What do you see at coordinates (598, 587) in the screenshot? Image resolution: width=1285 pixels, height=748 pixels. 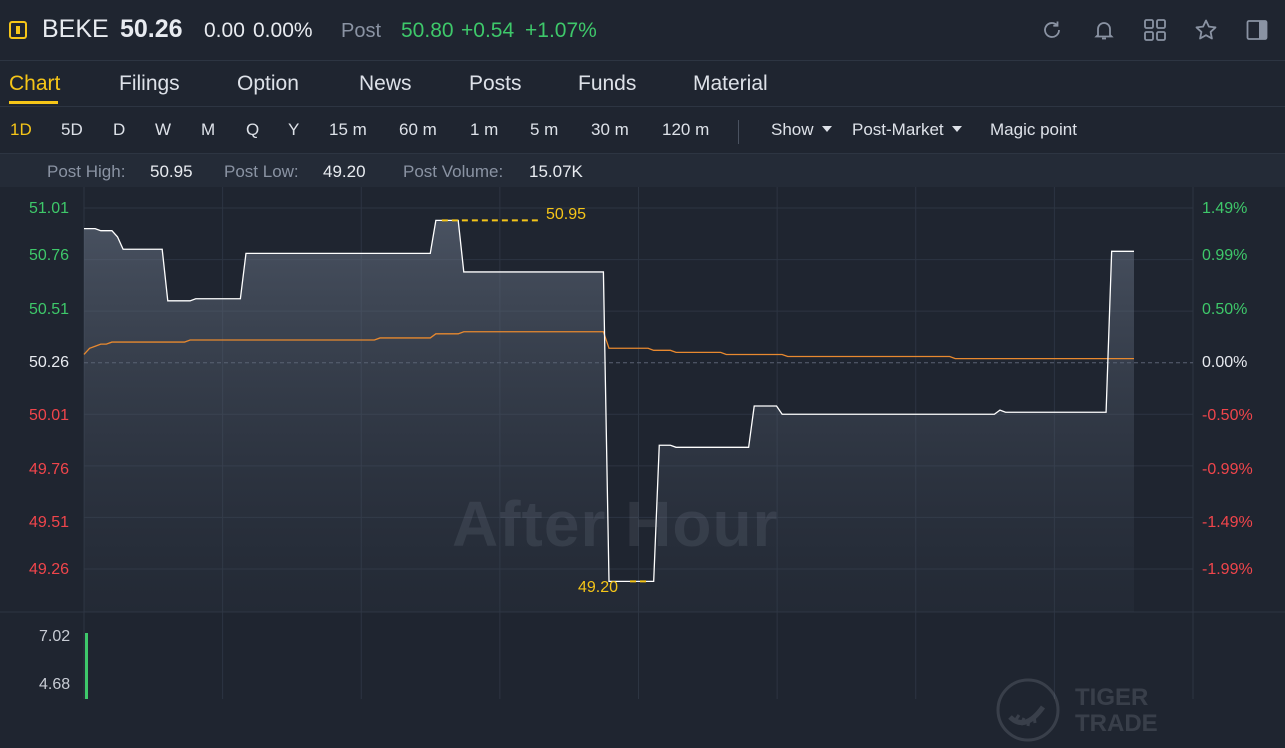 I see `low-marker-label: 49.20` at bounding box center [598, 587].